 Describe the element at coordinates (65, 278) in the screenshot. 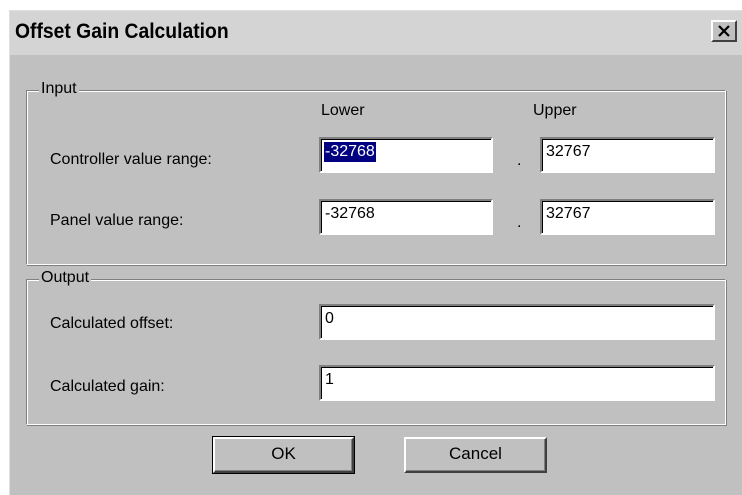

I see `output-group-label: Output` at that location.